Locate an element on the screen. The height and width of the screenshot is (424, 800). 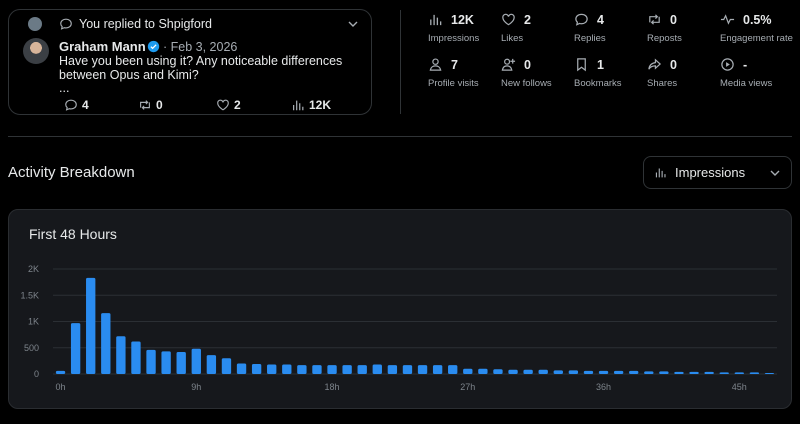
stat-value: - is located at coordinates (745, 64).